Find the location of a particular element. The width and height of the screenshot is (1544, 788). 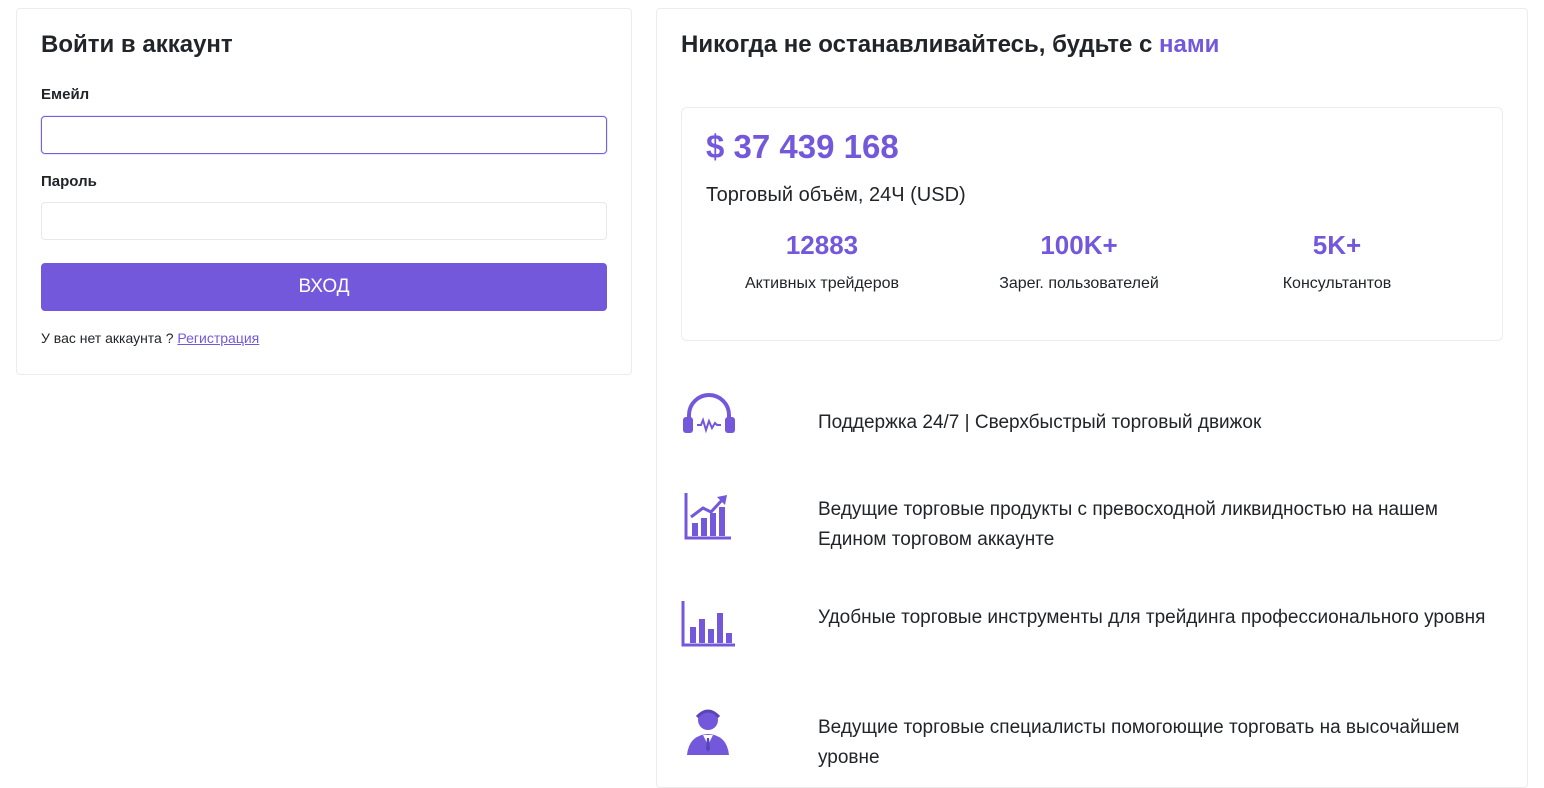

register-link: Регистрация is located at coordinates (218, 338).